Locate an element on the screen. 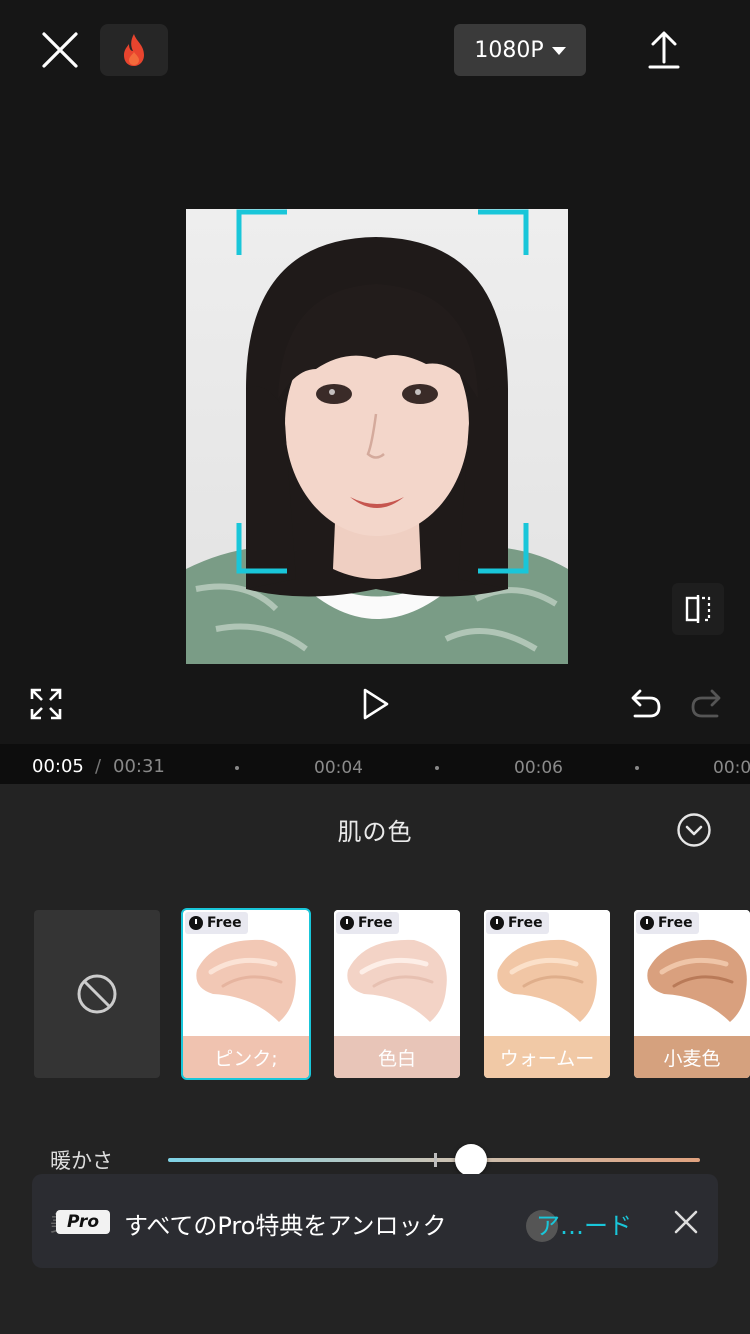 The height and width of the screenshot is (1334, 750). skin-option-card: Free ウォームー is located at coordinates (547, 994).